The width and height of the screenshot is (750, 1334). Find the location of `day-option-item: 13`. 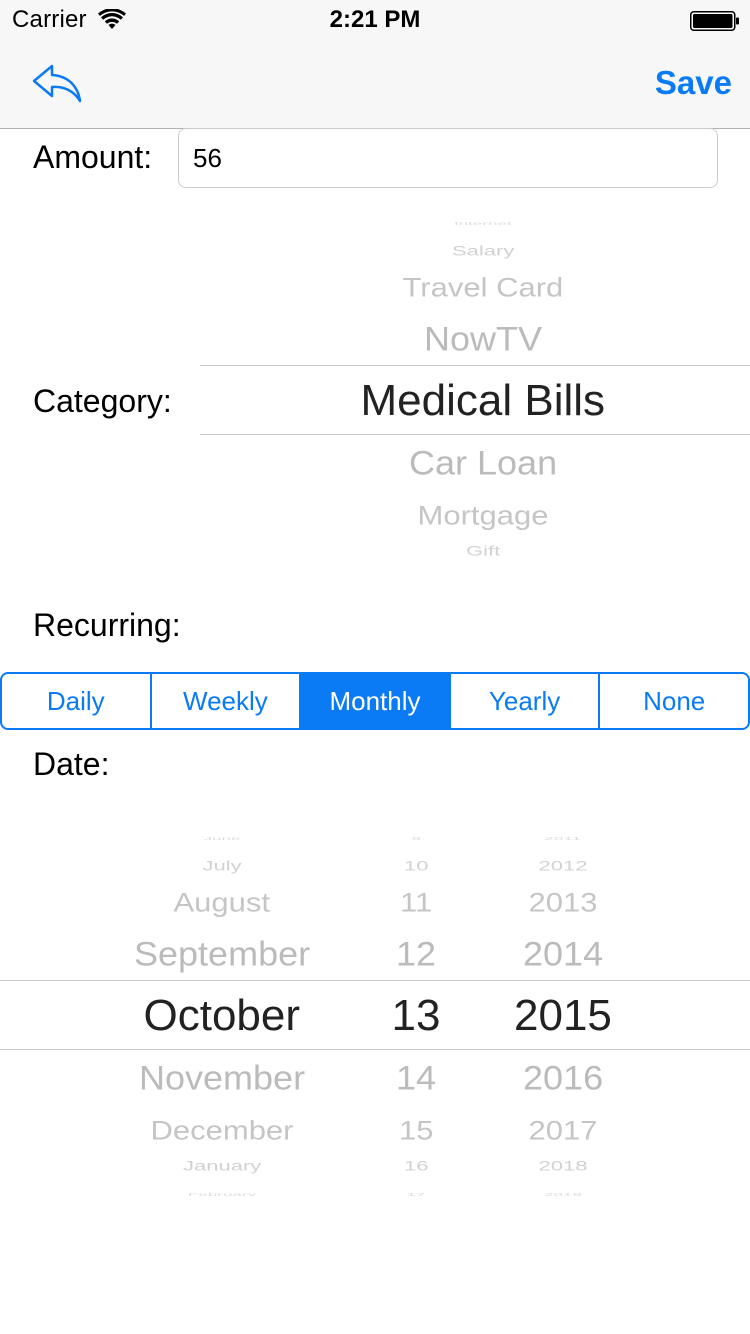

day-option-item: 13 is located at coordinates (416, 1015).